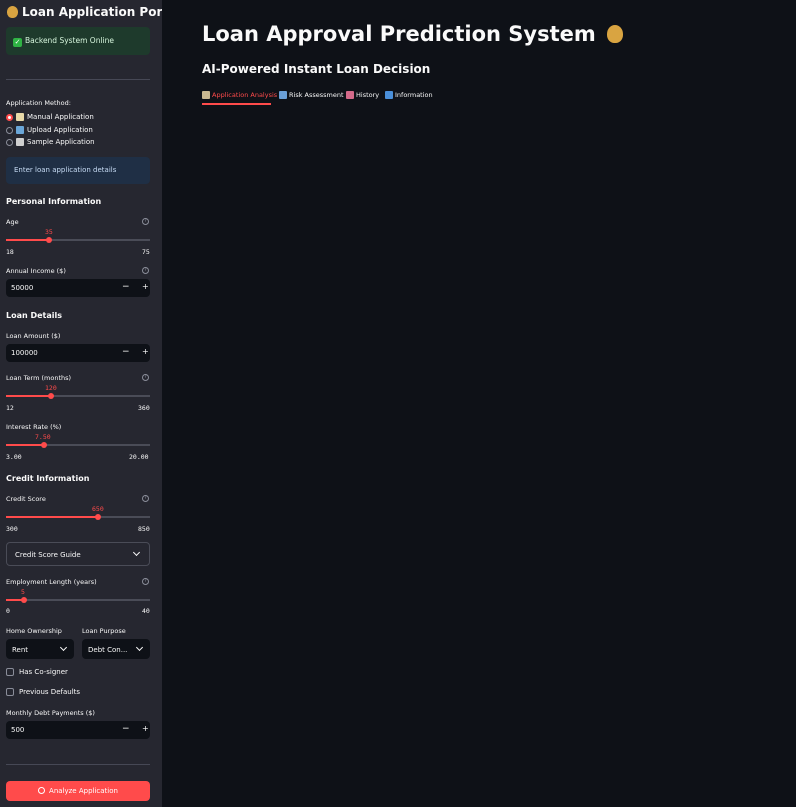 The image size is (796, 807). I want to click on annual-income-input: 50000 − +, so click(78, 288).